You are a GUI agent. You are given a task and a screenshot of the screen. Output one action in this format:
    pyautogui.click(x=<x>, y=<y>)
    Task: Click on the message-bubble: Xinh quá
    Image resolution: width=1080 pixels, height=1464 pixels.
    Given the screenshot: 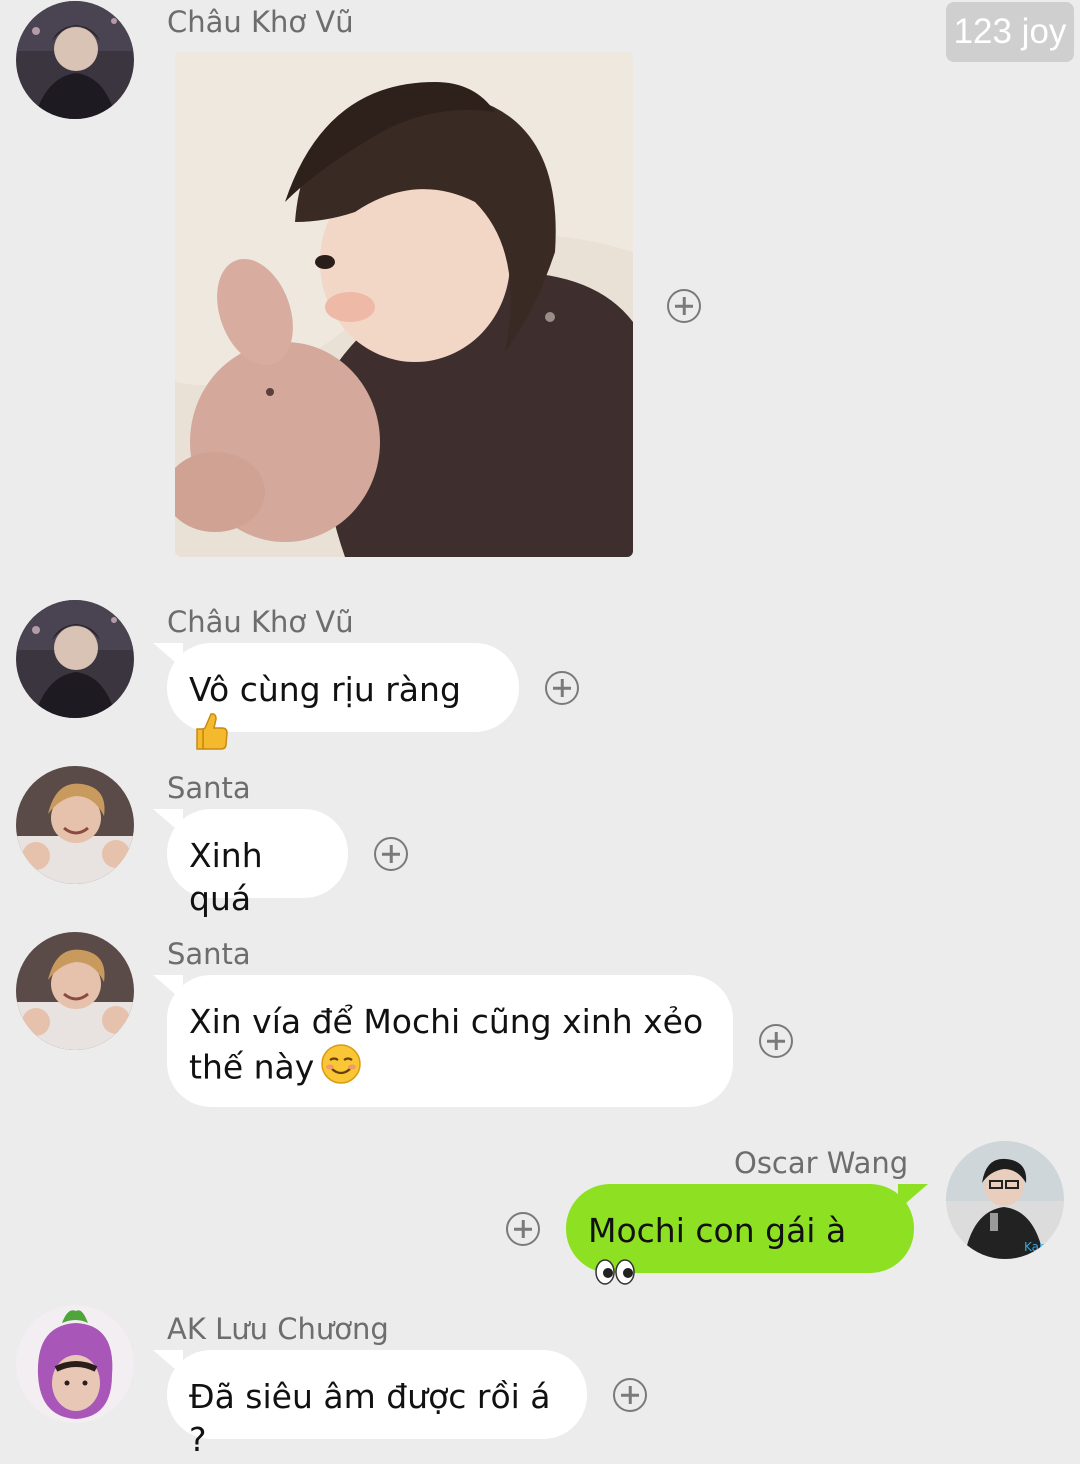 What is the action you would take?
    pyautogui.click(x=250, y=863)
    